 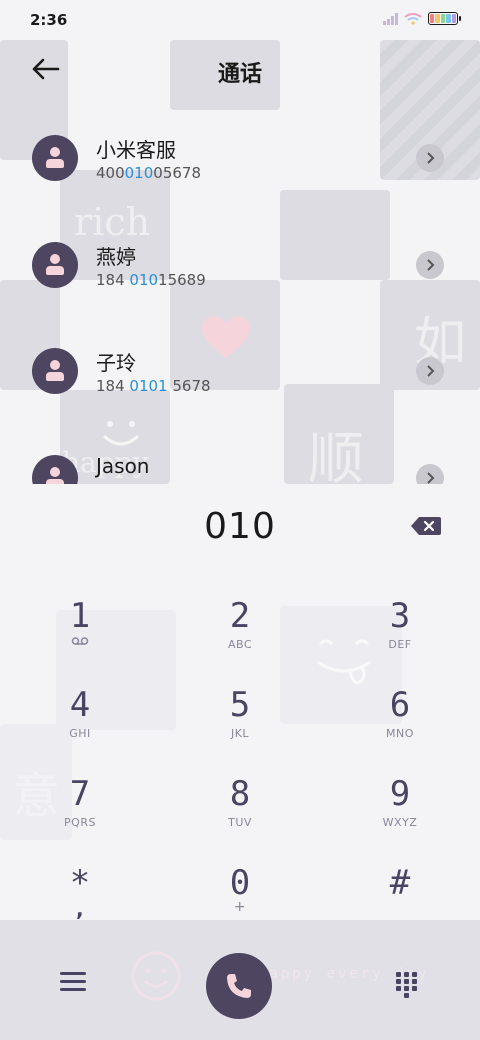 I want to click on key-letters: TUV, so click(x=240, y=822).